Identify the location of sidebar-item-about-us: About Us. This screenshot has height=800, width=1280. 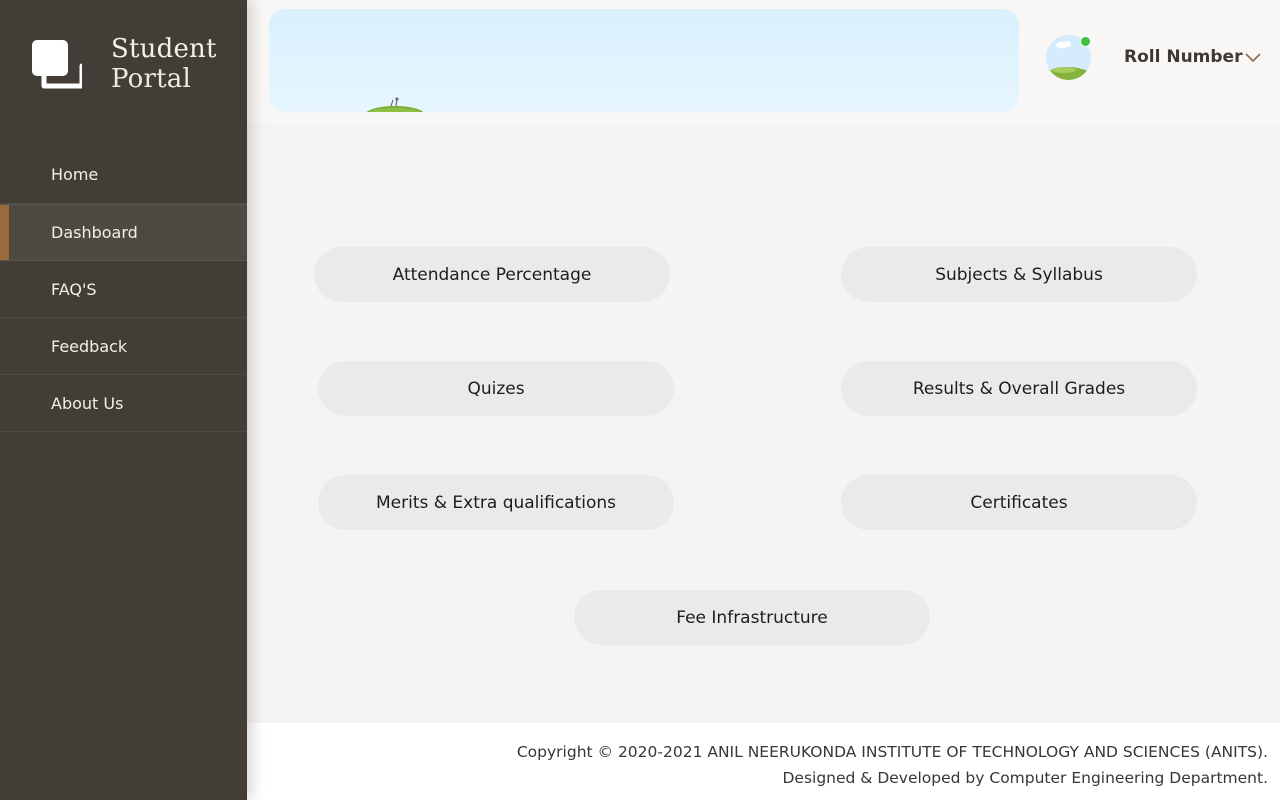
(123, 403).